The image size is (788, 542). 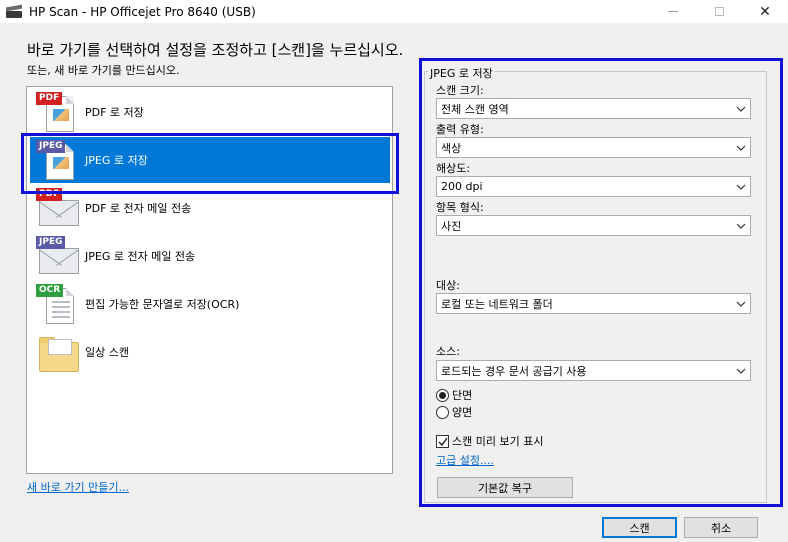 I want to click on shortcut-label: 편집 가능한 문자열로 저장(OCR), so click(x=162, y=304).